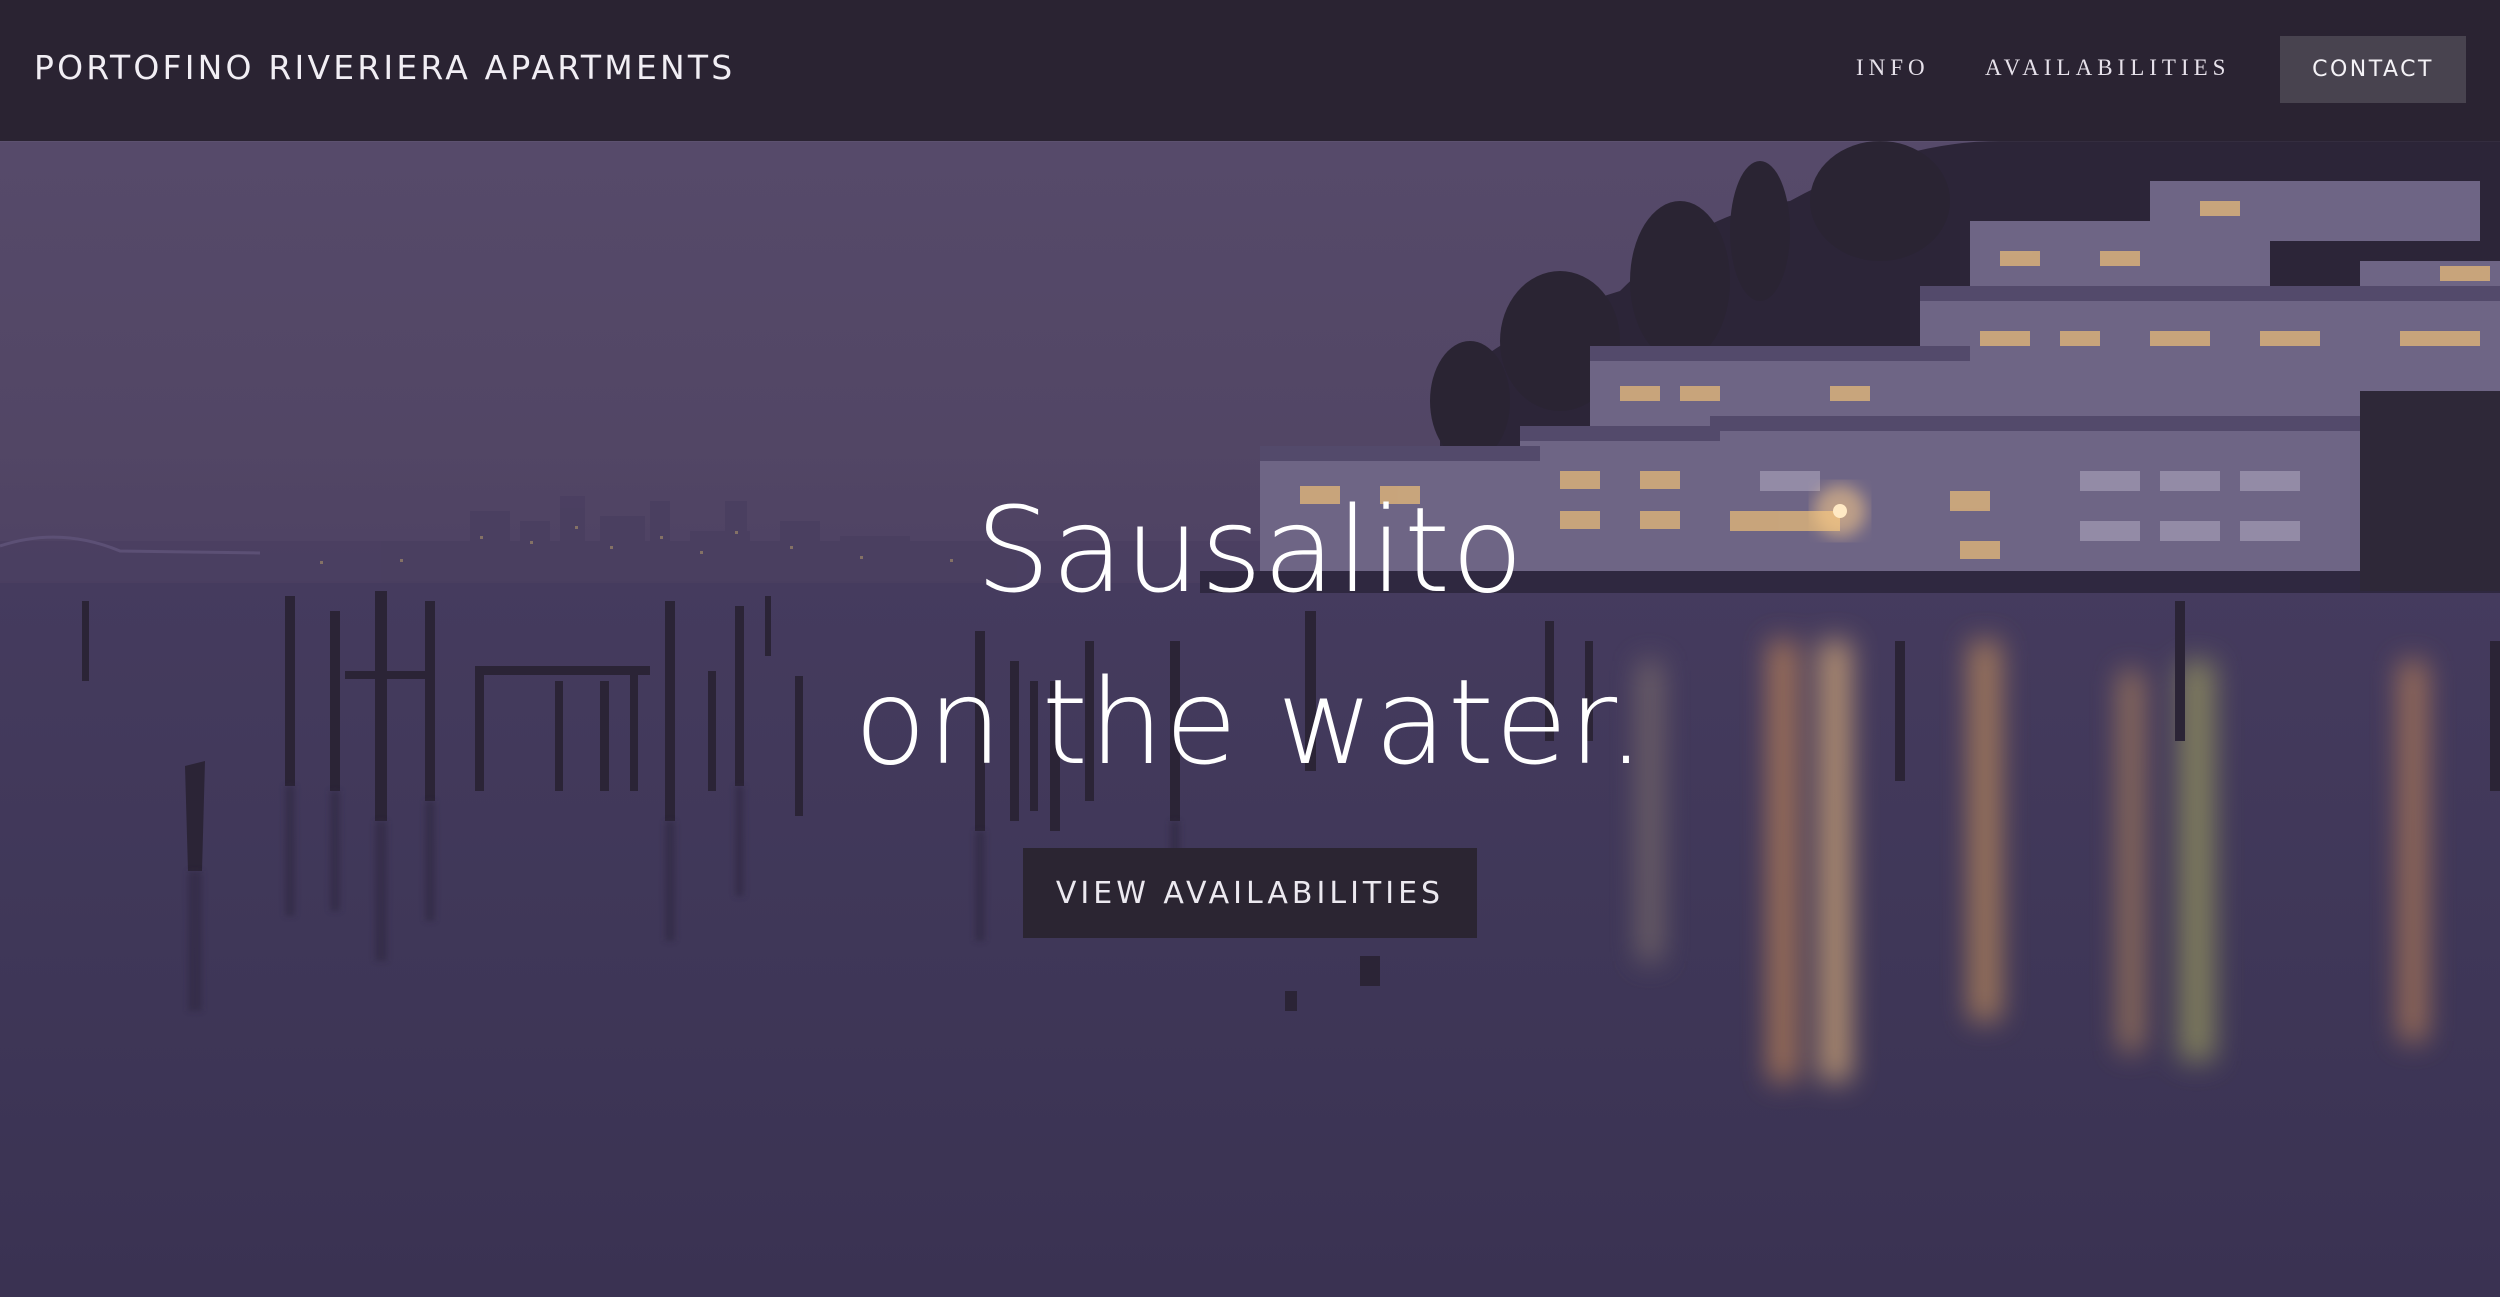 The image size is (2500, 1297). What do you see at coordinates (1250, 550) in the screenshot?
I see `hero-title-line-1: Sausalito` at bounding box center [1250, 550].